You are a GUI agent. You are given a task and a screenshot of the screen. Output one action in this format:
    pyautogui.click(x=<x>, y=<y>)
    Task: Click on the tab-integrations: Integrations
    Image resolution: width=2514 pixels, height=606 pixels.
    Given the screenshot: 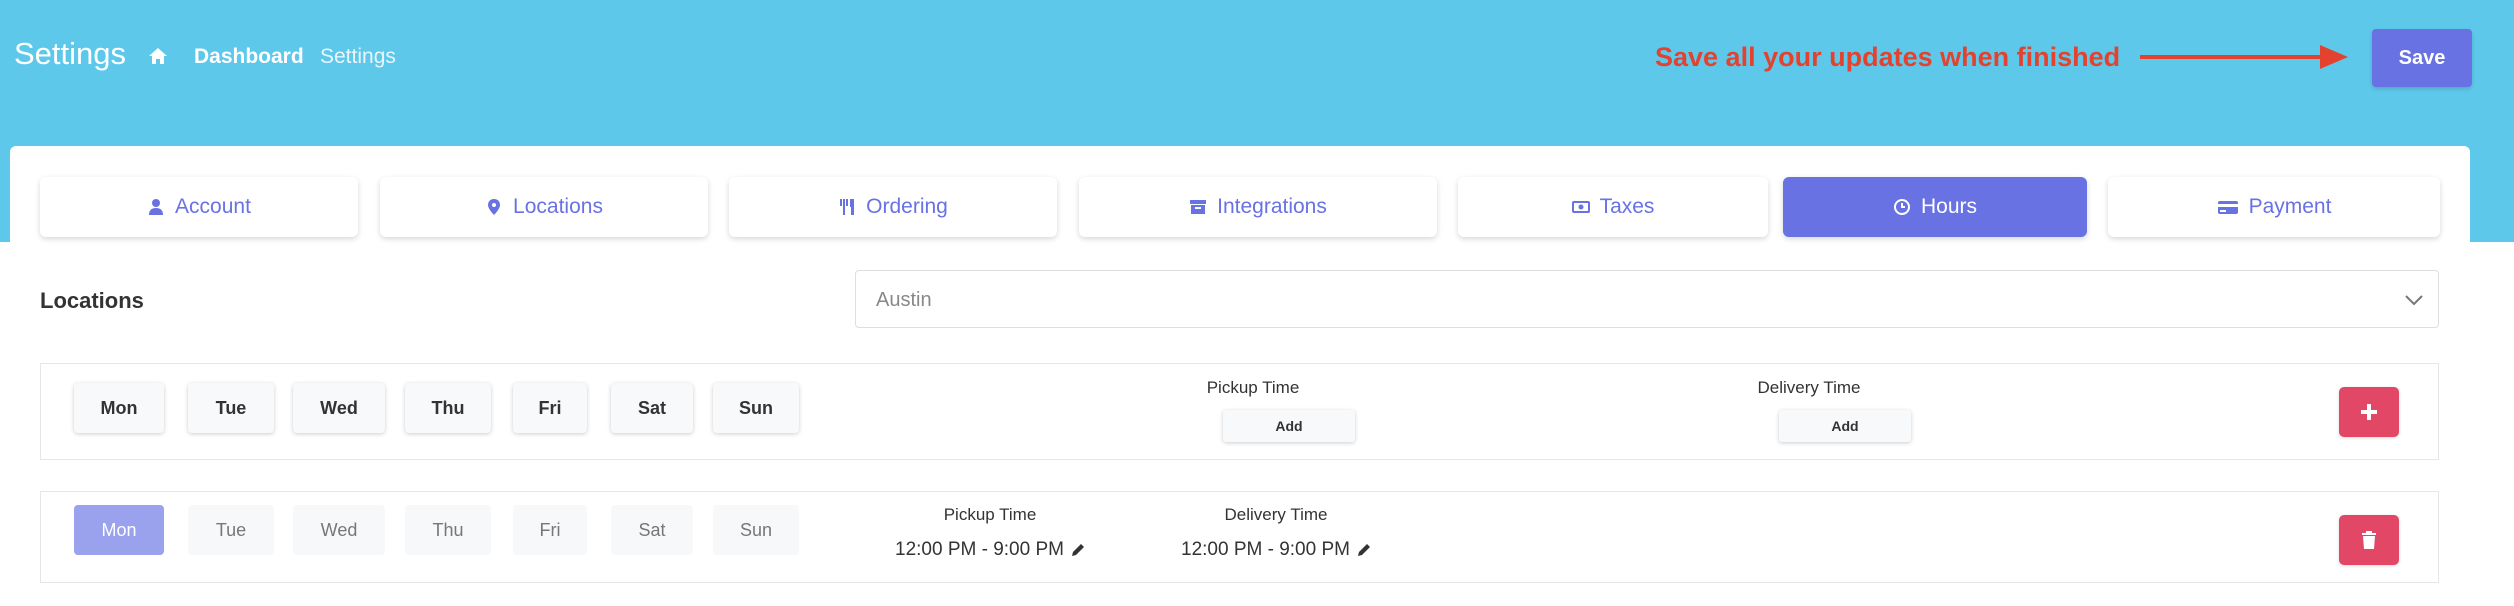 What is the action you would take?
    pyautogui.click(x=1258, y=207)
    